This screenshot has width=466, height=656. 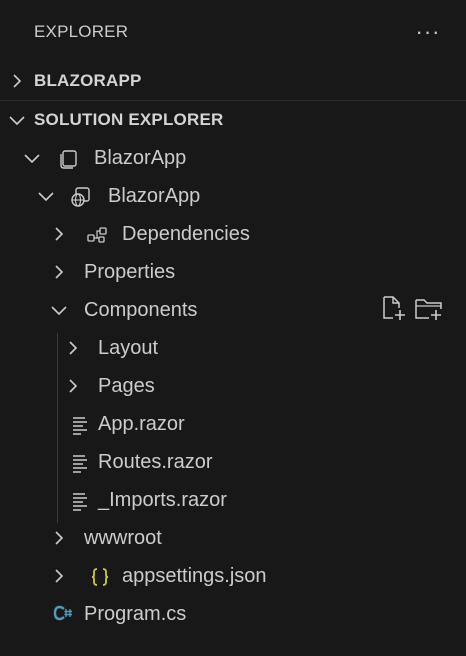 What do you see at coordinates (394, 308) in the screenshot?
I see `new-file-icon` at bounding box center [394, 308].